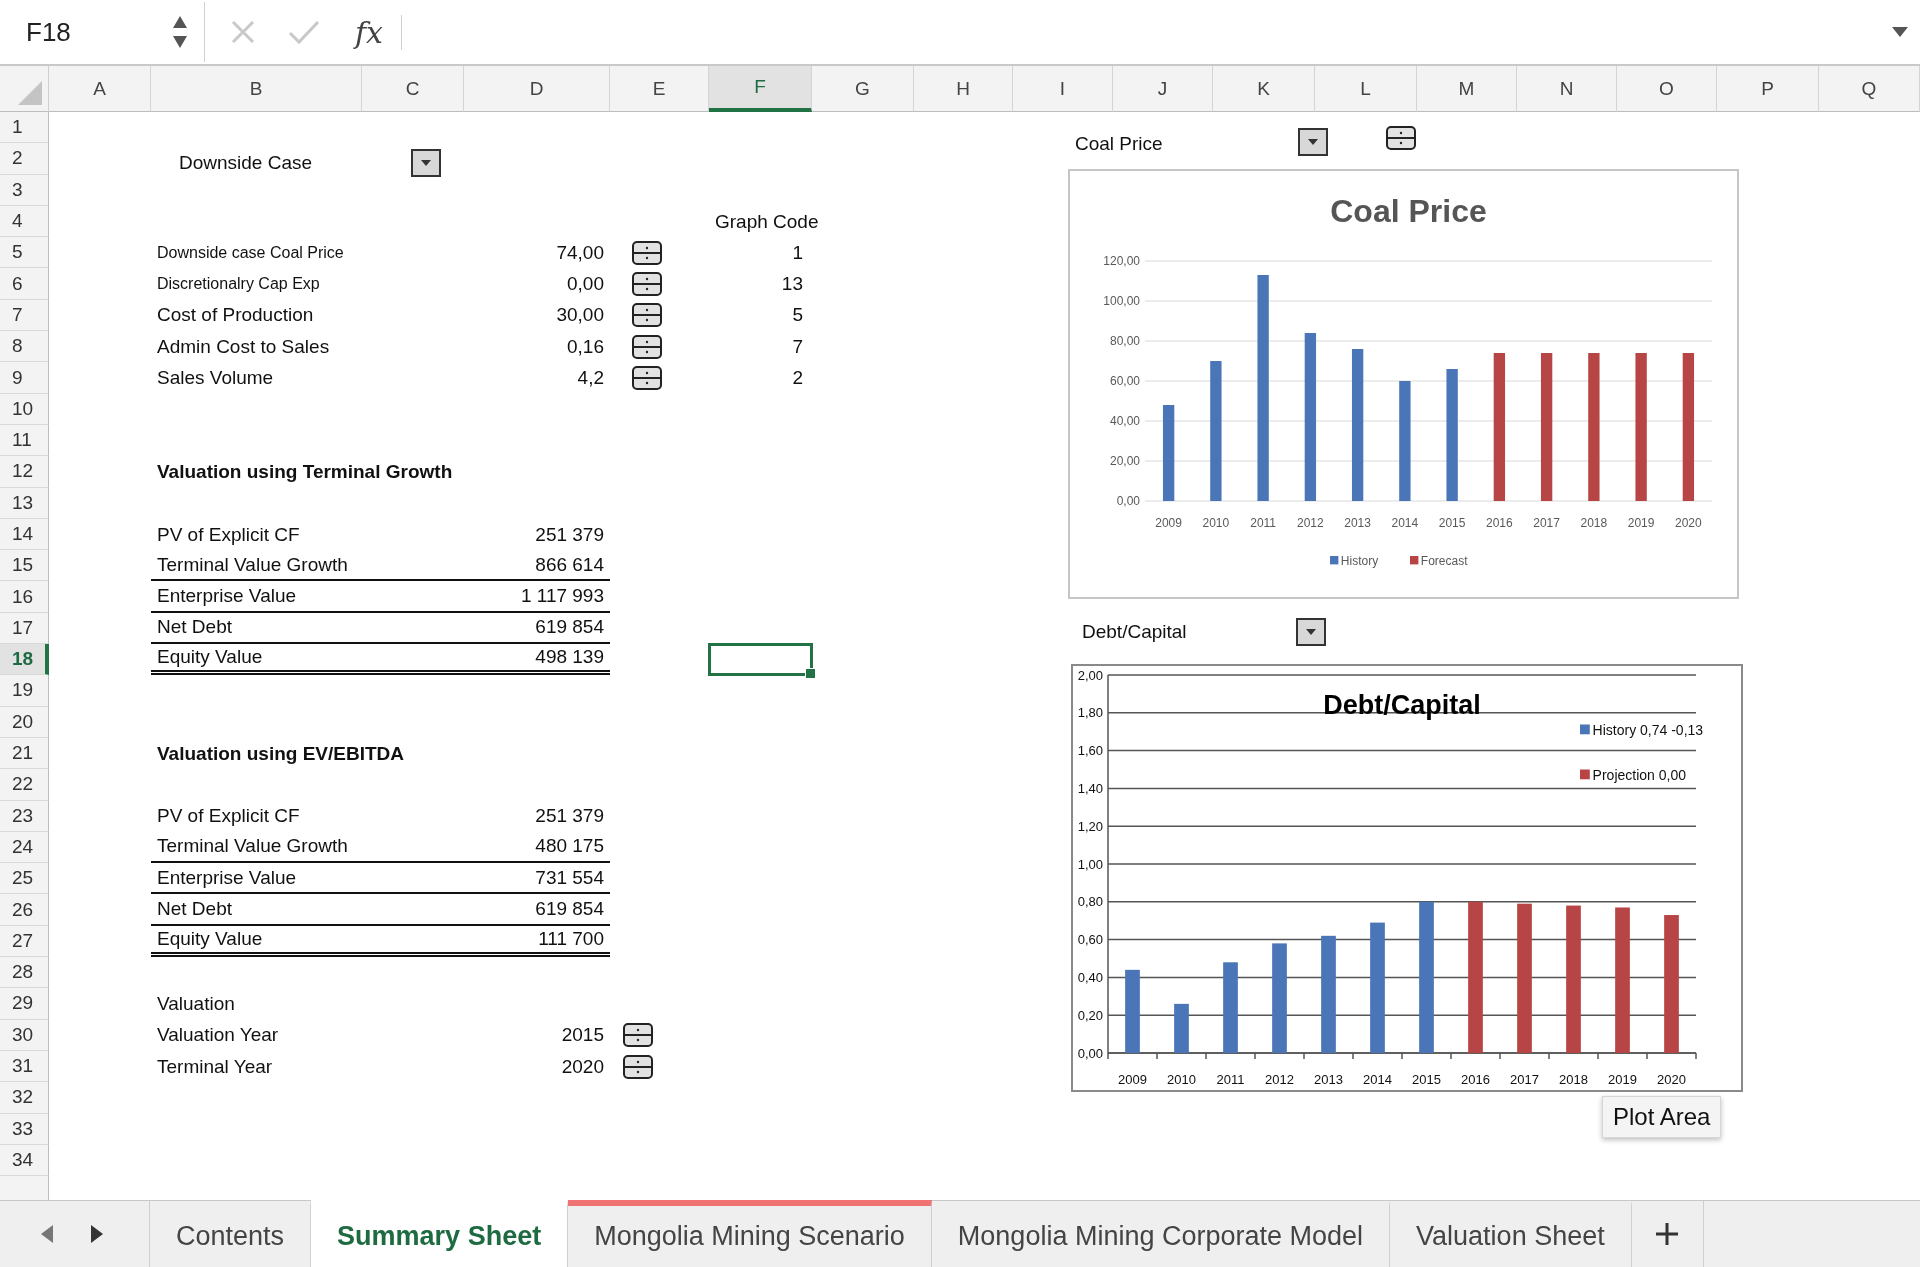 Image resolution: width=1920 pixels, height=1267 pixels. Describe the element at coordinates (24, 503) in the screenshot. I see `row-header: 13` at that location.